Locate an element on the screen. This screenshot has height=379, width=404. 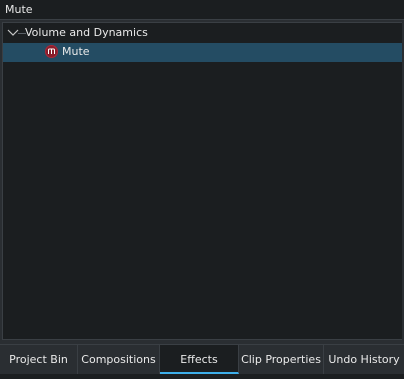
effects-search-bar is located at coordinates (202, 10).